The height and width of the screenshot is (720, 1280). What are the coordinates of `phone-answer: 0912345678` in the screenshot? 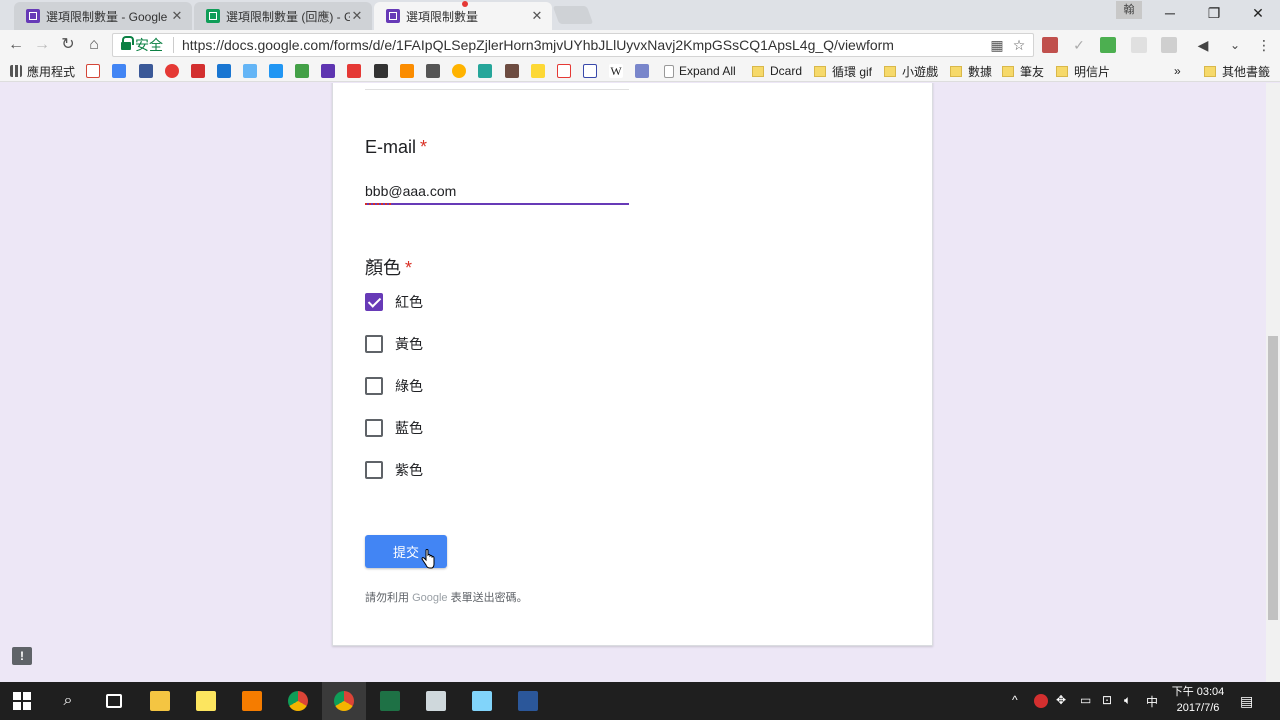 It's located at (497, 86).